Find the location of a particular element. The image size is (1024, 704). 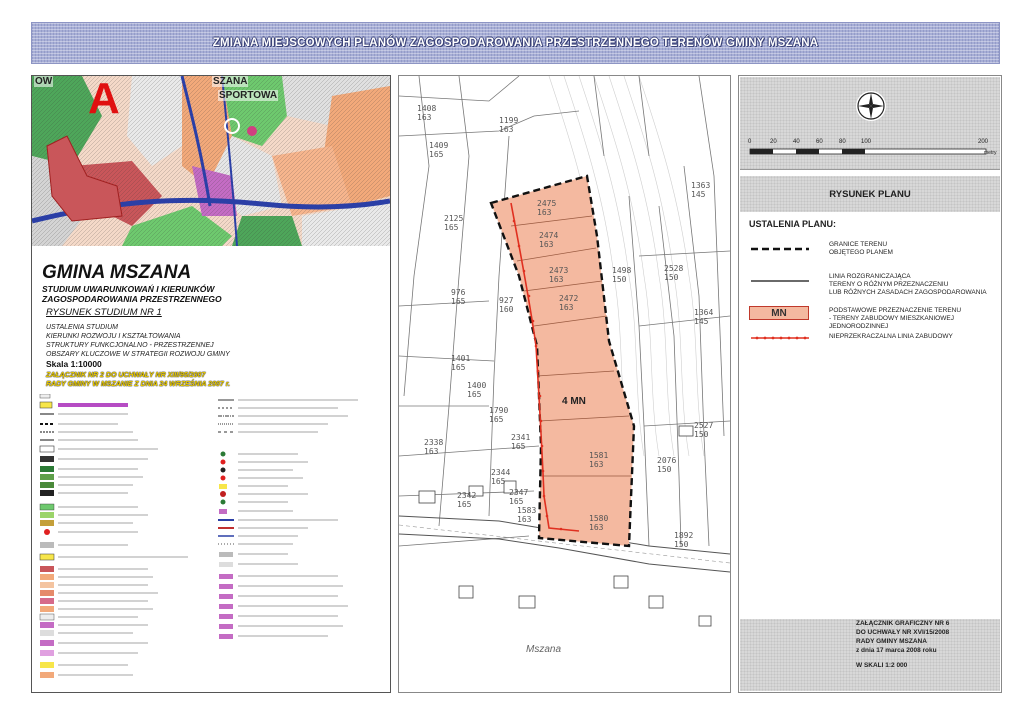

parcel-number: 2125 165 is located at coordinates (454, 223).